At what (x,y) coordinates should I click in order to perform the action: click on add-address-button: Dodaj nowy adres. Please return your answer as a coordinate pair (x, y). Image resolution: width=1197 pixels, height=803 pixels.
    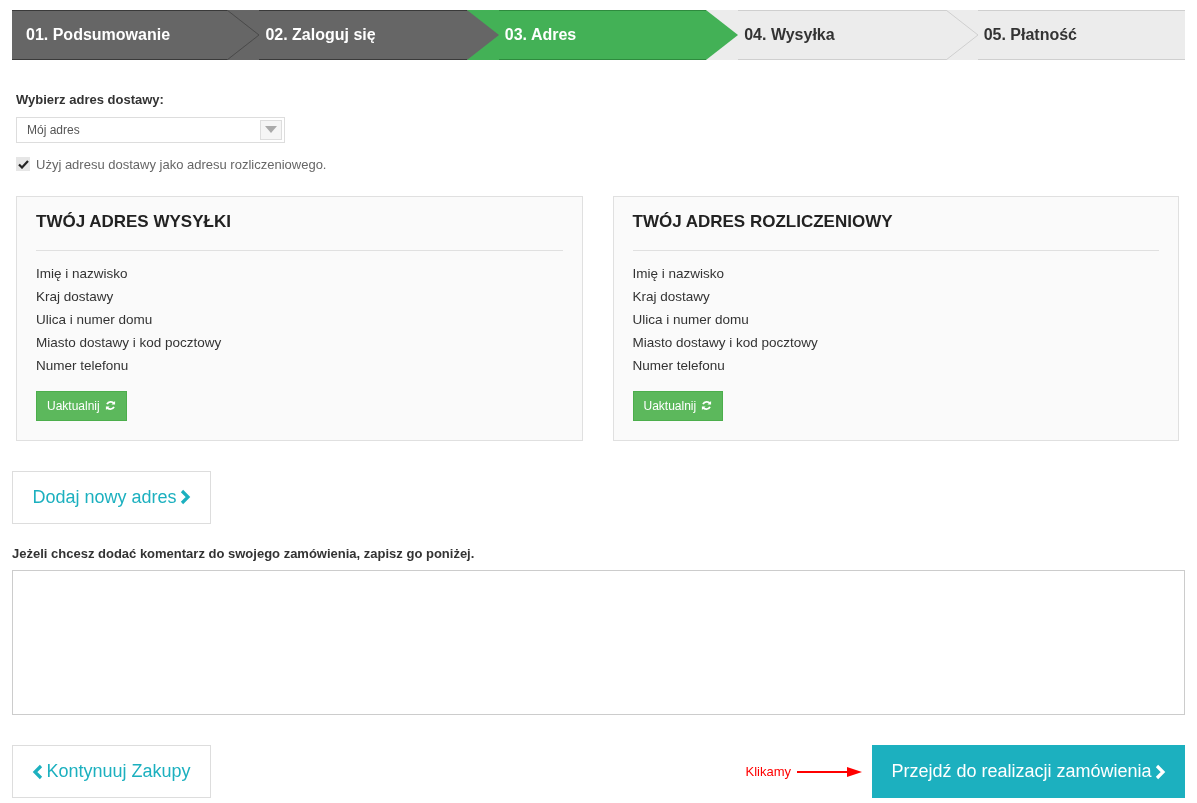
    Looking at the image, I should click on (111, 497).